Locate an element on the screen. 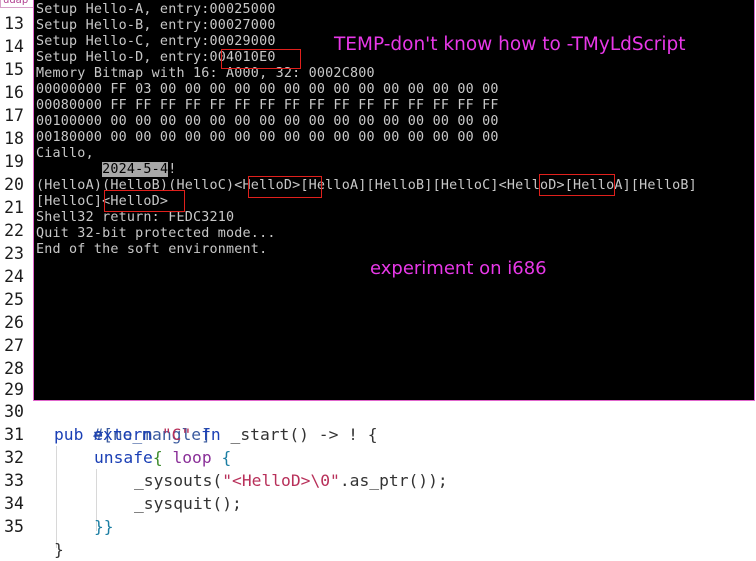 The height and width of the screenshot is (561, 756). punctuation-token: () -> ! { is located at coordinates (333, 434).